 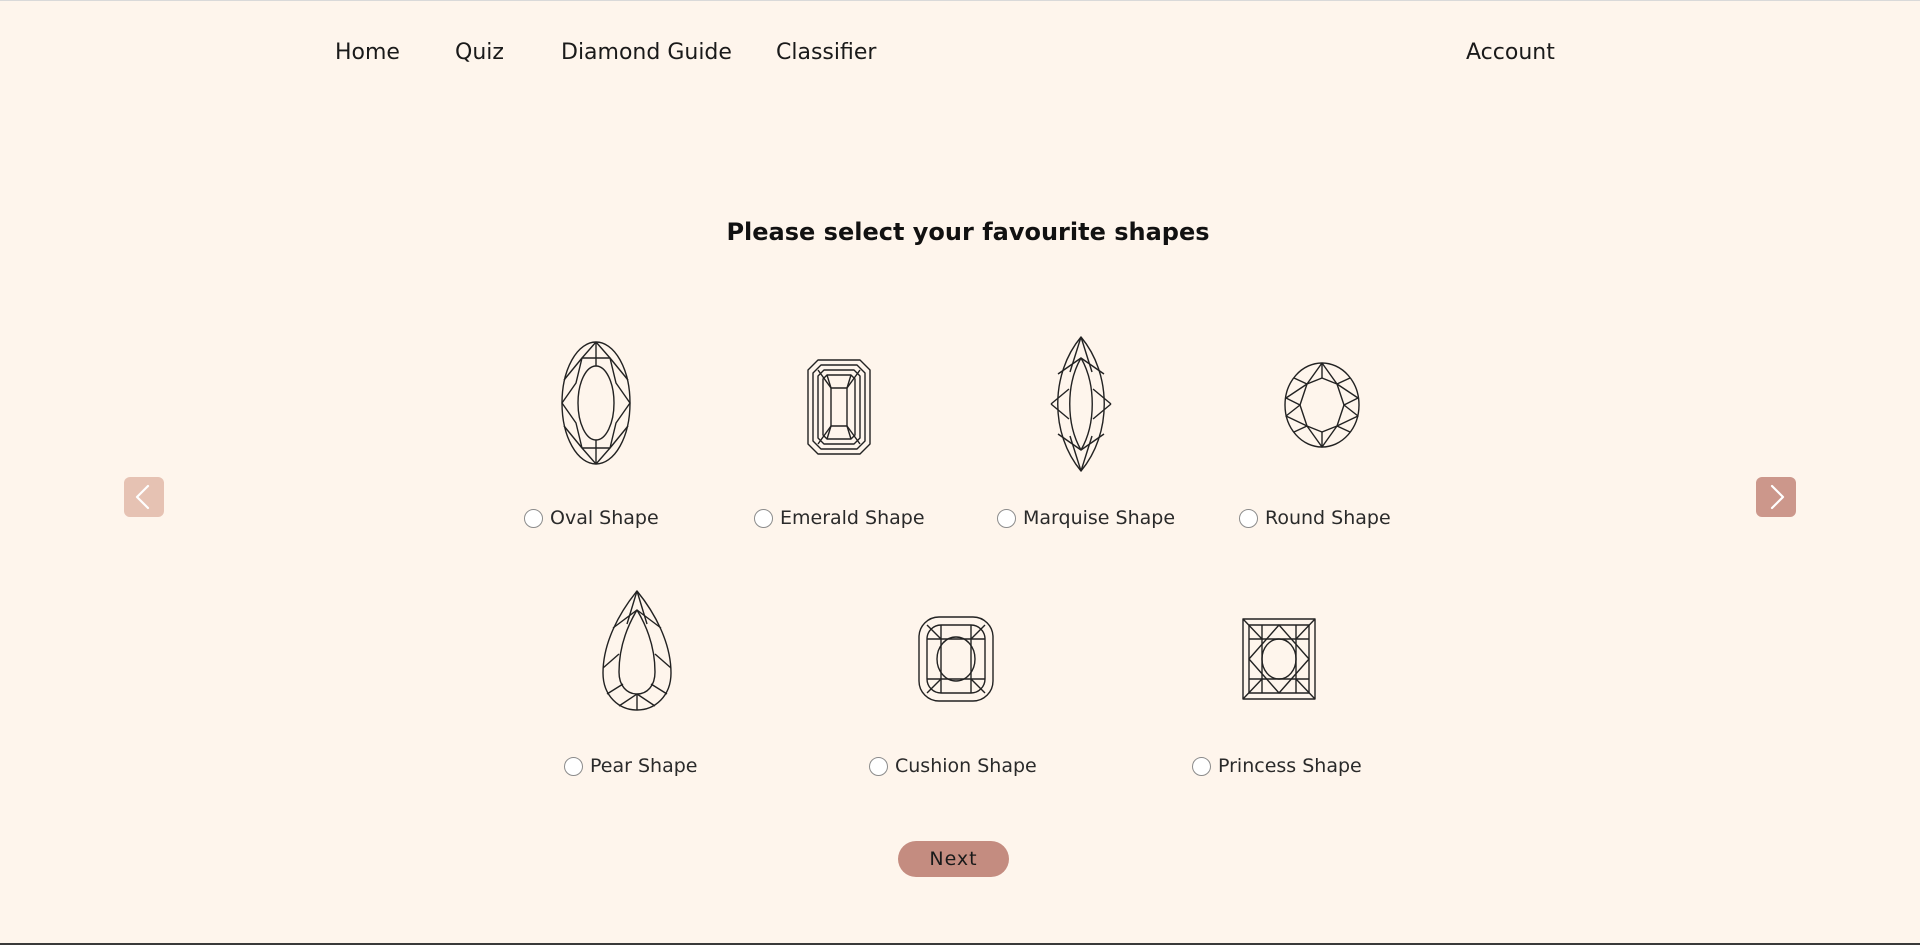 I want to click on oval-radio, so click(x=533, y=518).